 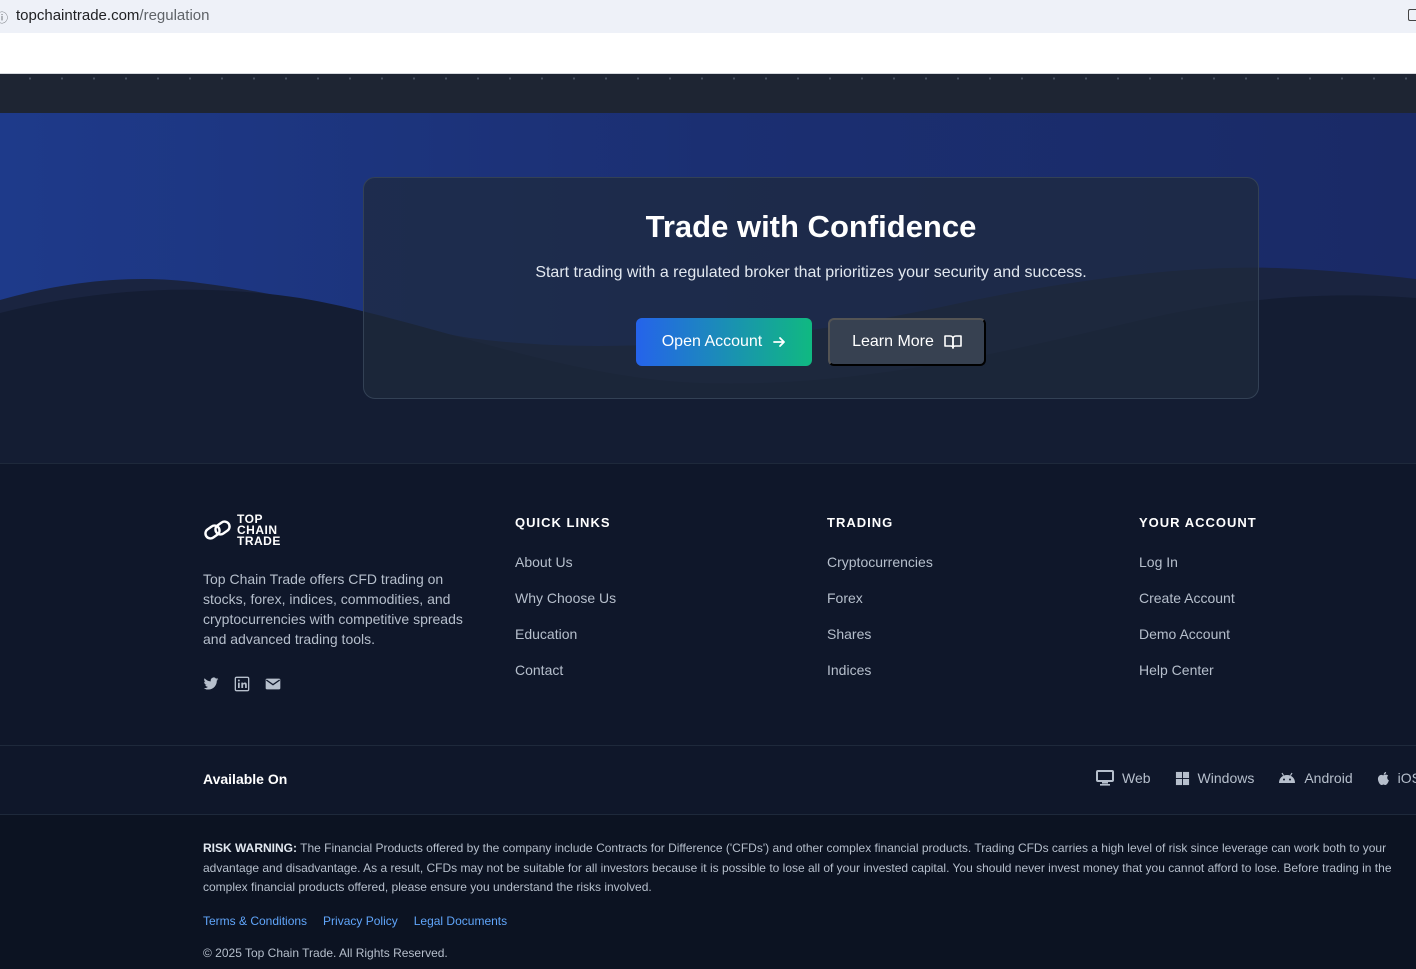 I want to click on link-create-account: Create Account, so click(x=1198, y=606).